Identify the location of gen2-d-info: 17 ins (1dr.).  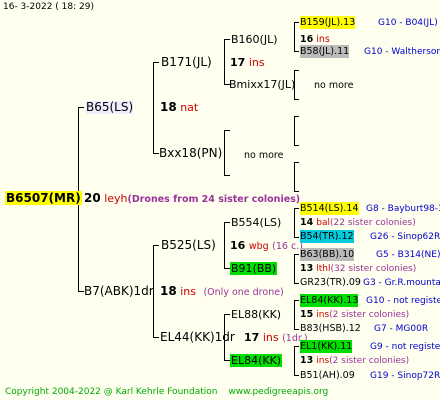
(276, 338).